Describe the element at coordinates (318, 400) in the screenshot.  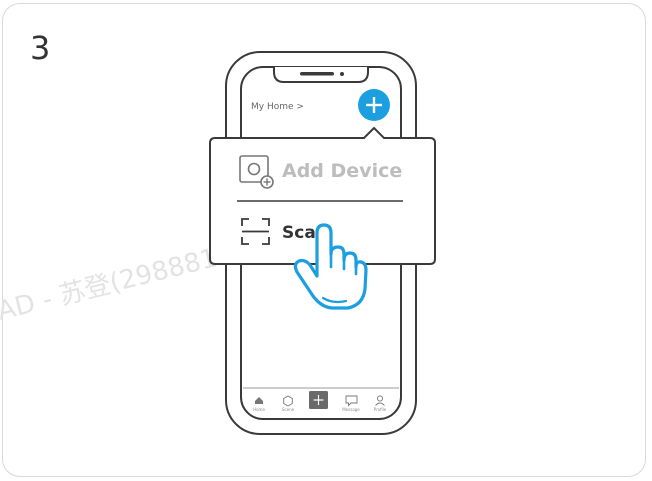
I see `tab-add` at that location.